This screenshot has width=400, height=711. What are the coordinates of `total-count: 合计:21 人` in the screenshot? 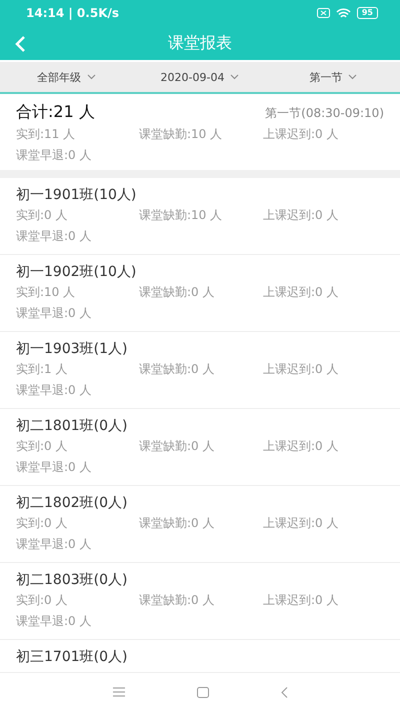 It's located at (55, 112).